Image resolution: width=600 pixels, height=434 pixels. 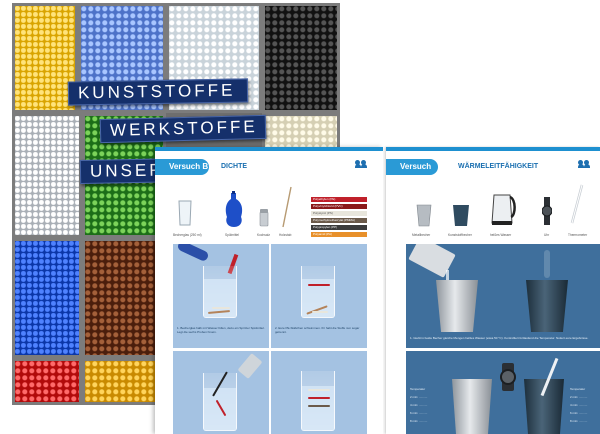 What do you see at coordinates (285, 235) in the screenshot?
I see `object-label: Holzstab` at bounding box center [285, 235].